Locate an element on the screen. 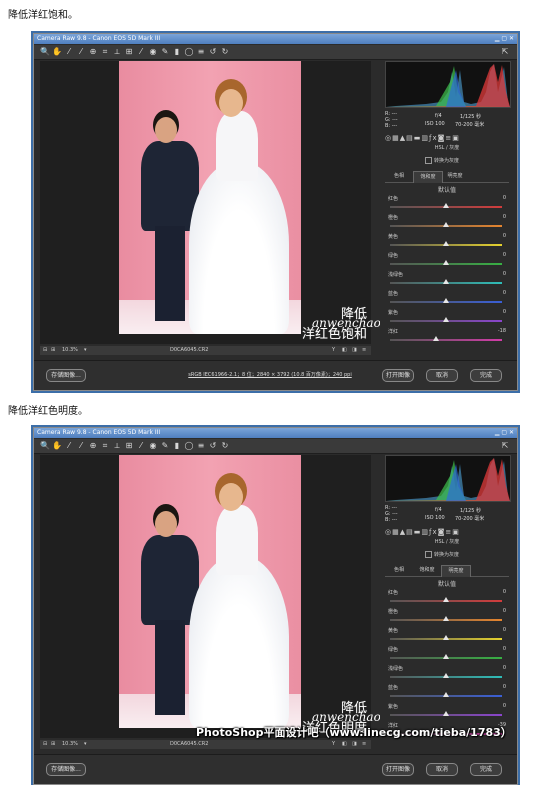 The width and height of the screenshot is (534, 785). spot-removal-icon: ⁄ is located at coordinates (141, 51).